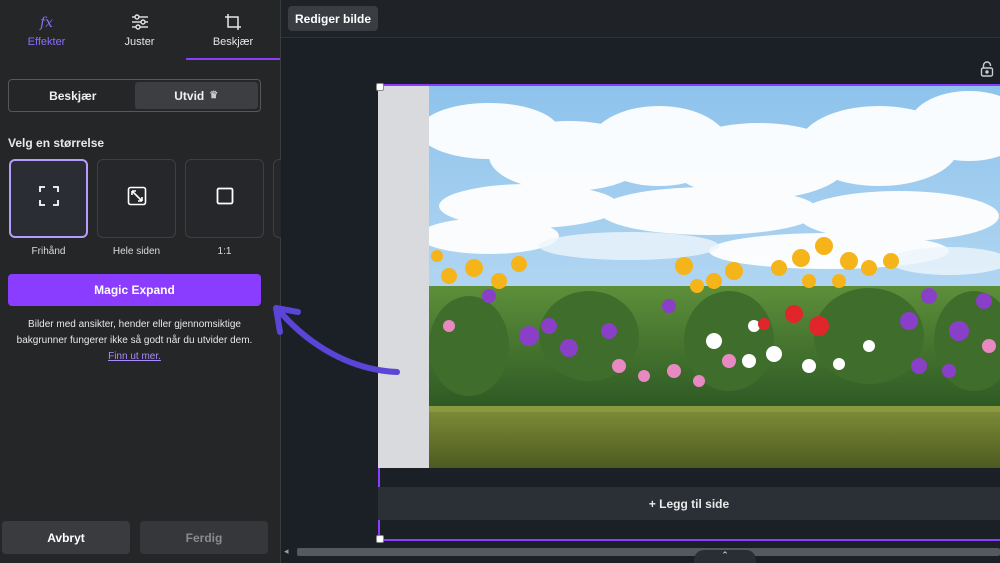 The image size is (1000, 563). Describe the element at coordinates (336, 340) in the screenshot. I see `pointer-arrow-icon` at that location.